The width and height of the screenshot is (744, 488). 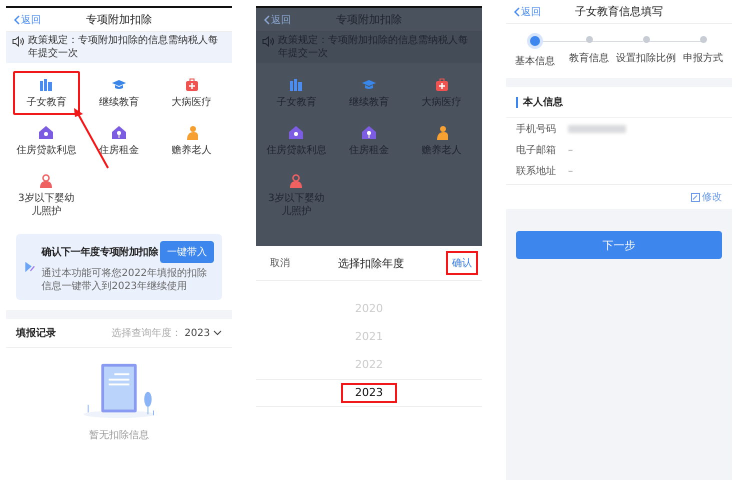 What do you see at coordinates (619, 245) in the screenshot?
I see `next-step-button: 下一步` at bounding box center [619, 245].